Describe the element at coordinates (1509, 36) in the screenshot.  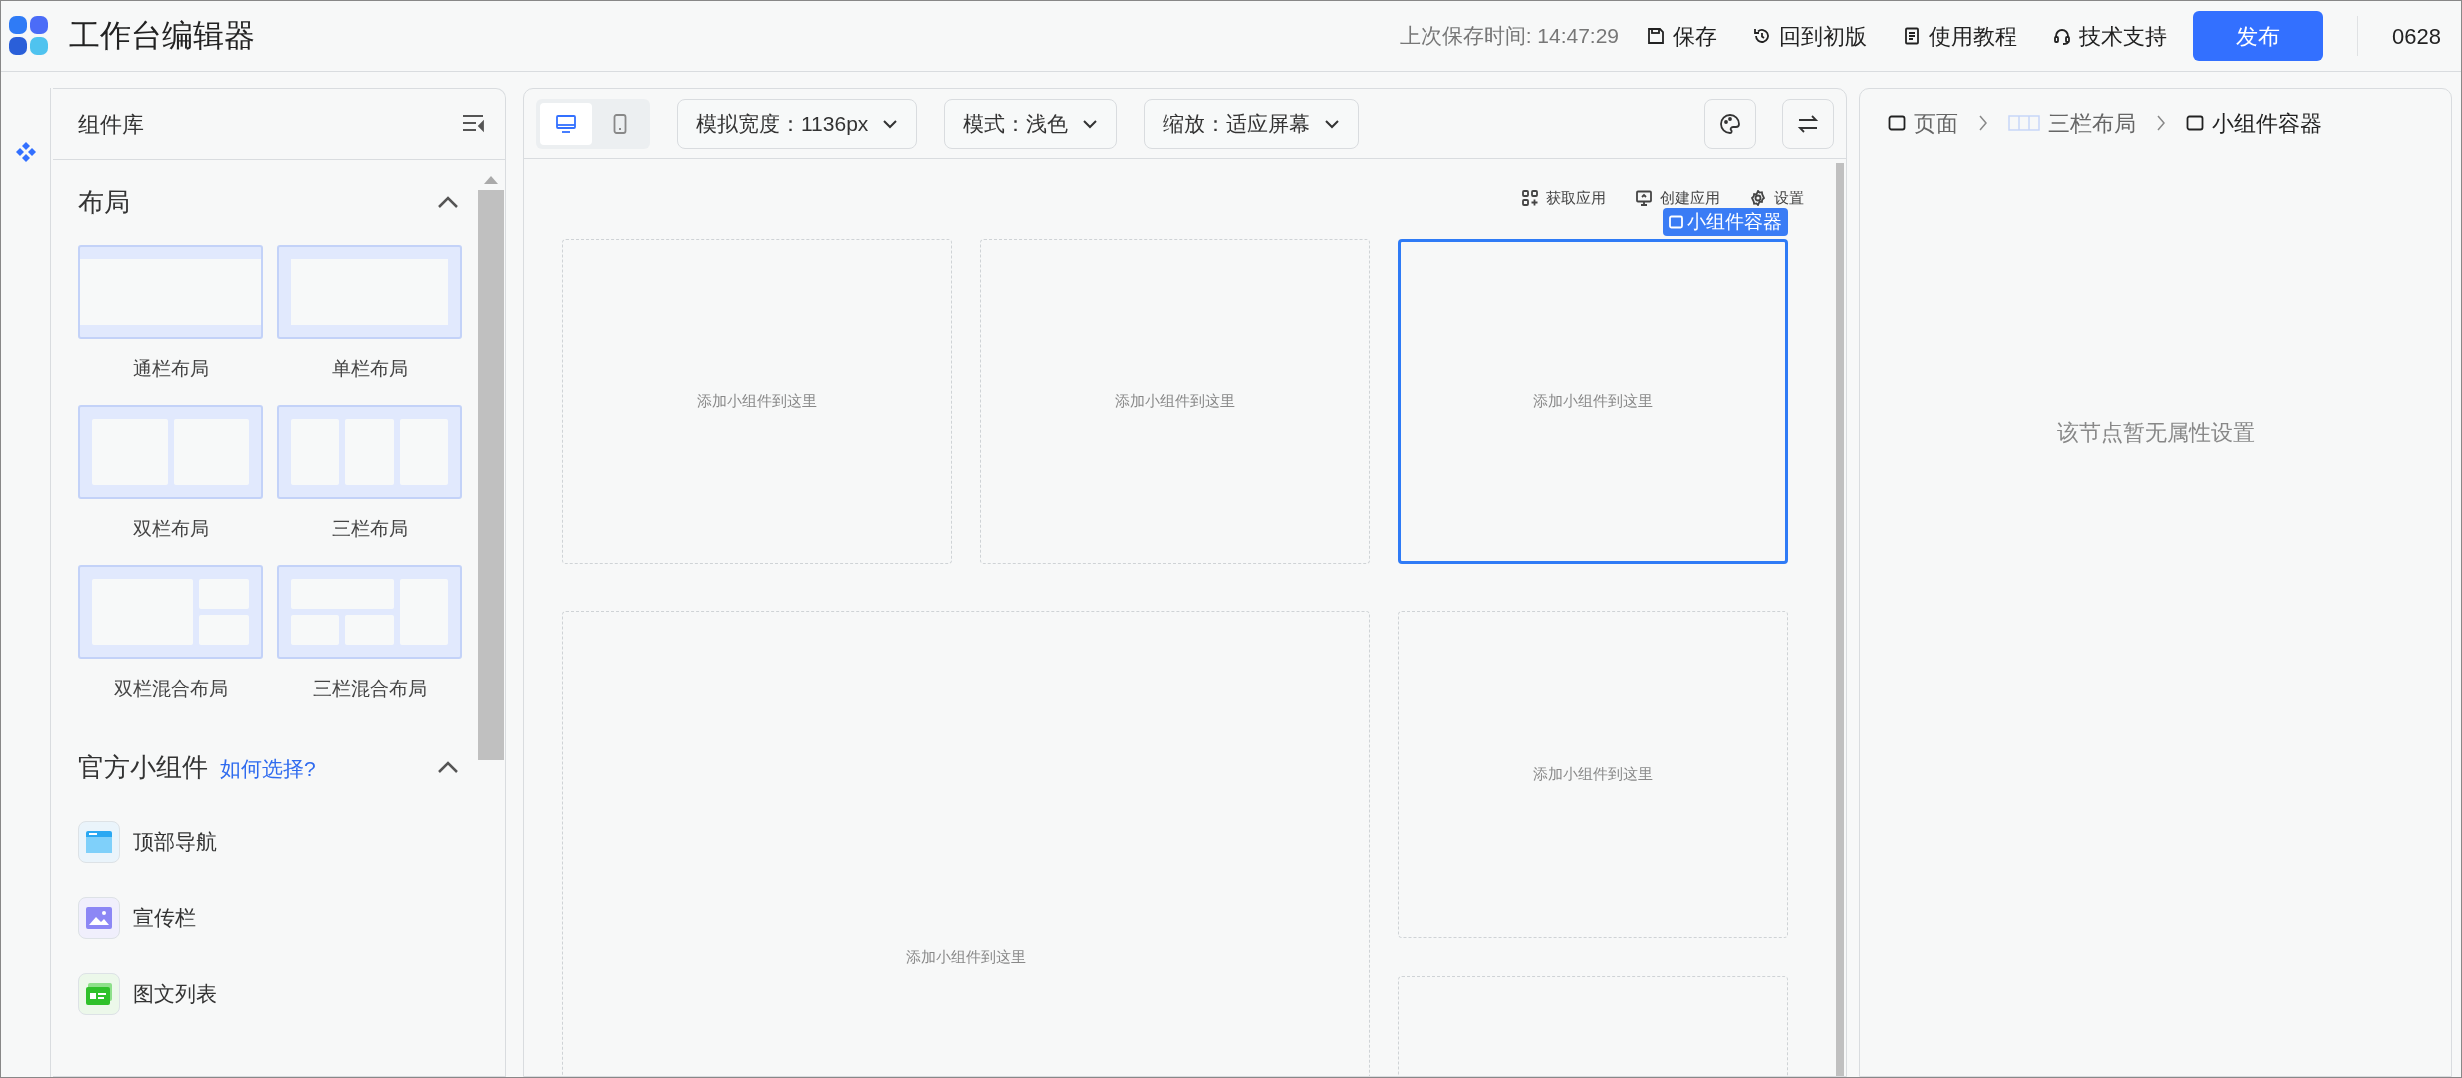
I see `last-saved-time: 上次保存时间: 14:47:29` at that location.